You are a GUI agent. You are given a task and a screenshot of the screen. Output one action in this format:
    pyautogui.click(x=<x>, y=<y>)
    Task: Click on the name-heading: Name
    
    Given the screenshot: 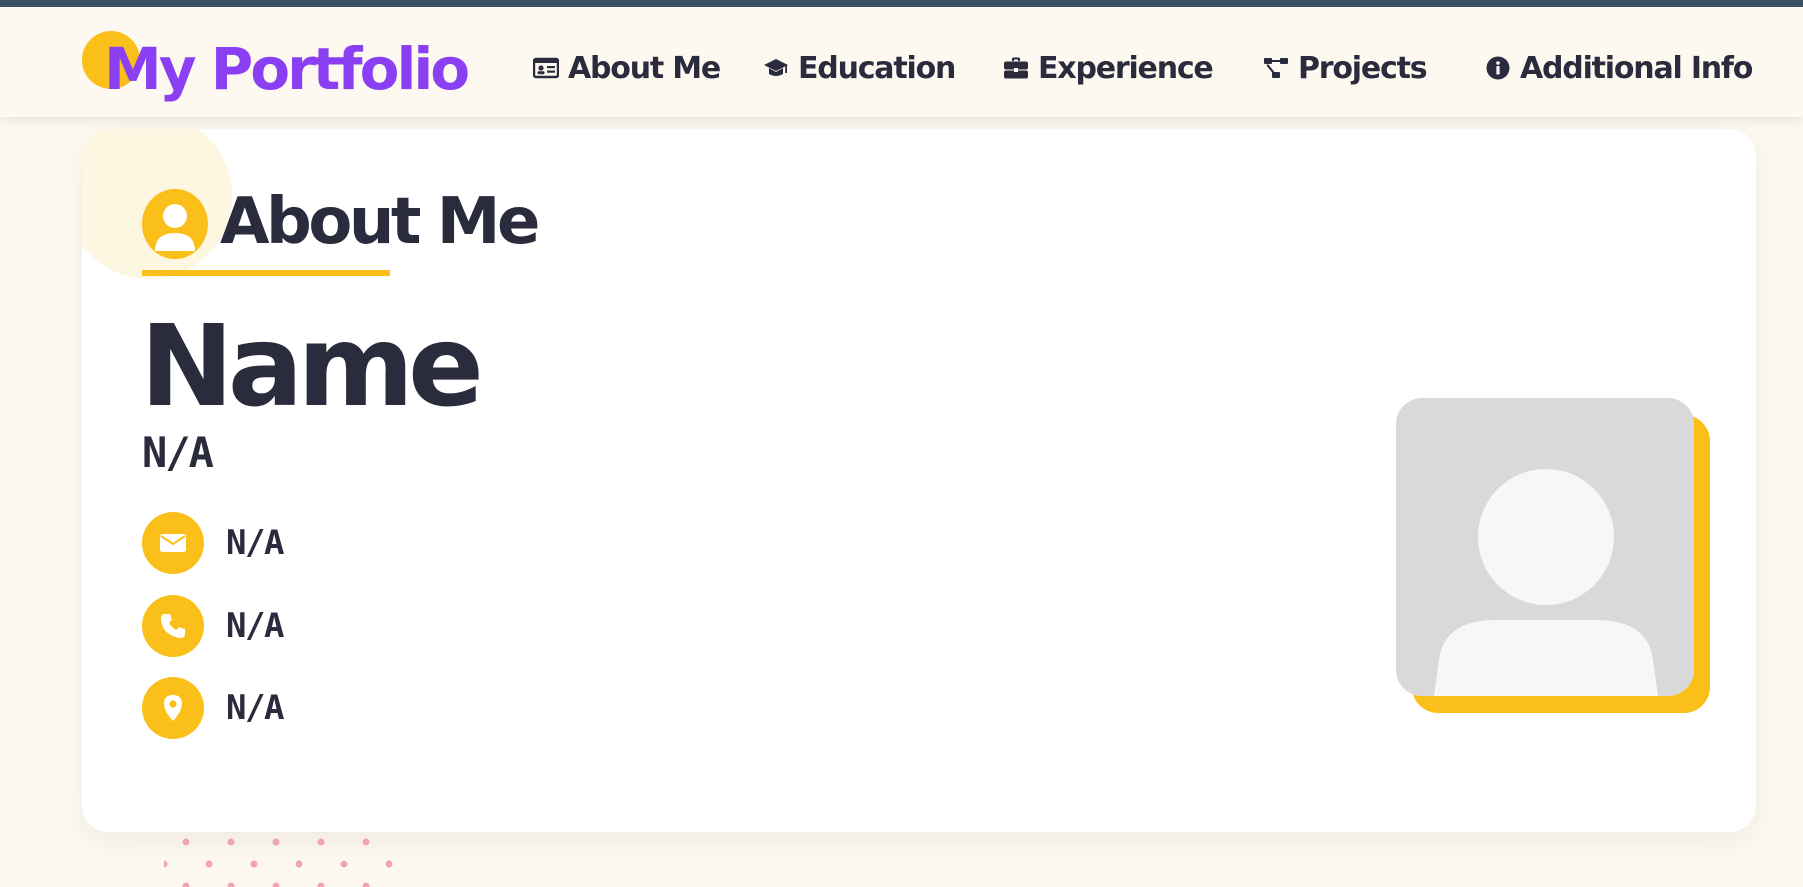 What is the action you would take?
    pyautogui.click(x=312, y=367)
    